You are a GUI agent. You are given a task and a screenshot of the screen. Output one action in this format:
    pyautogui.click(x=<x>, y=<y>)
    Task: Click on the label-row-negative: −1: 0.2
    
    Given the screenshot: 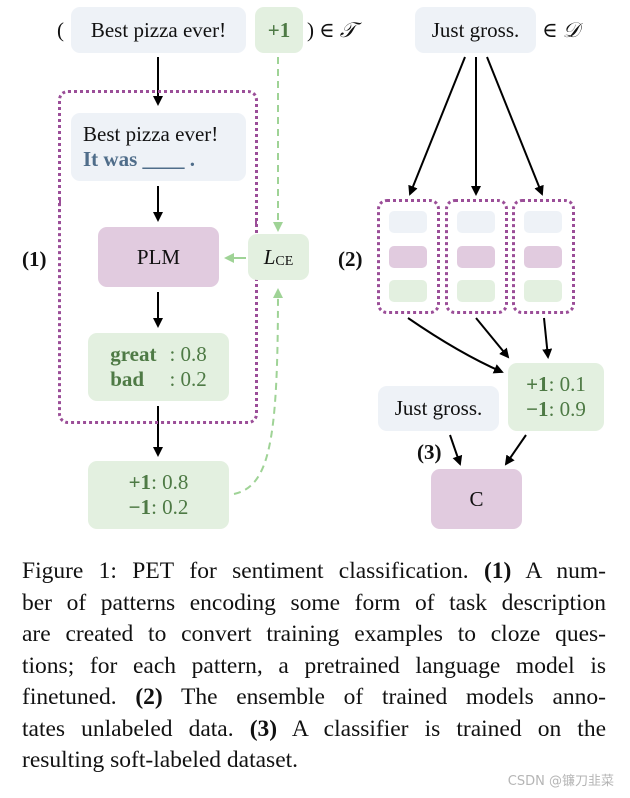 What is the action you would take?
    pyautogui.click(x=158, y=507)
    